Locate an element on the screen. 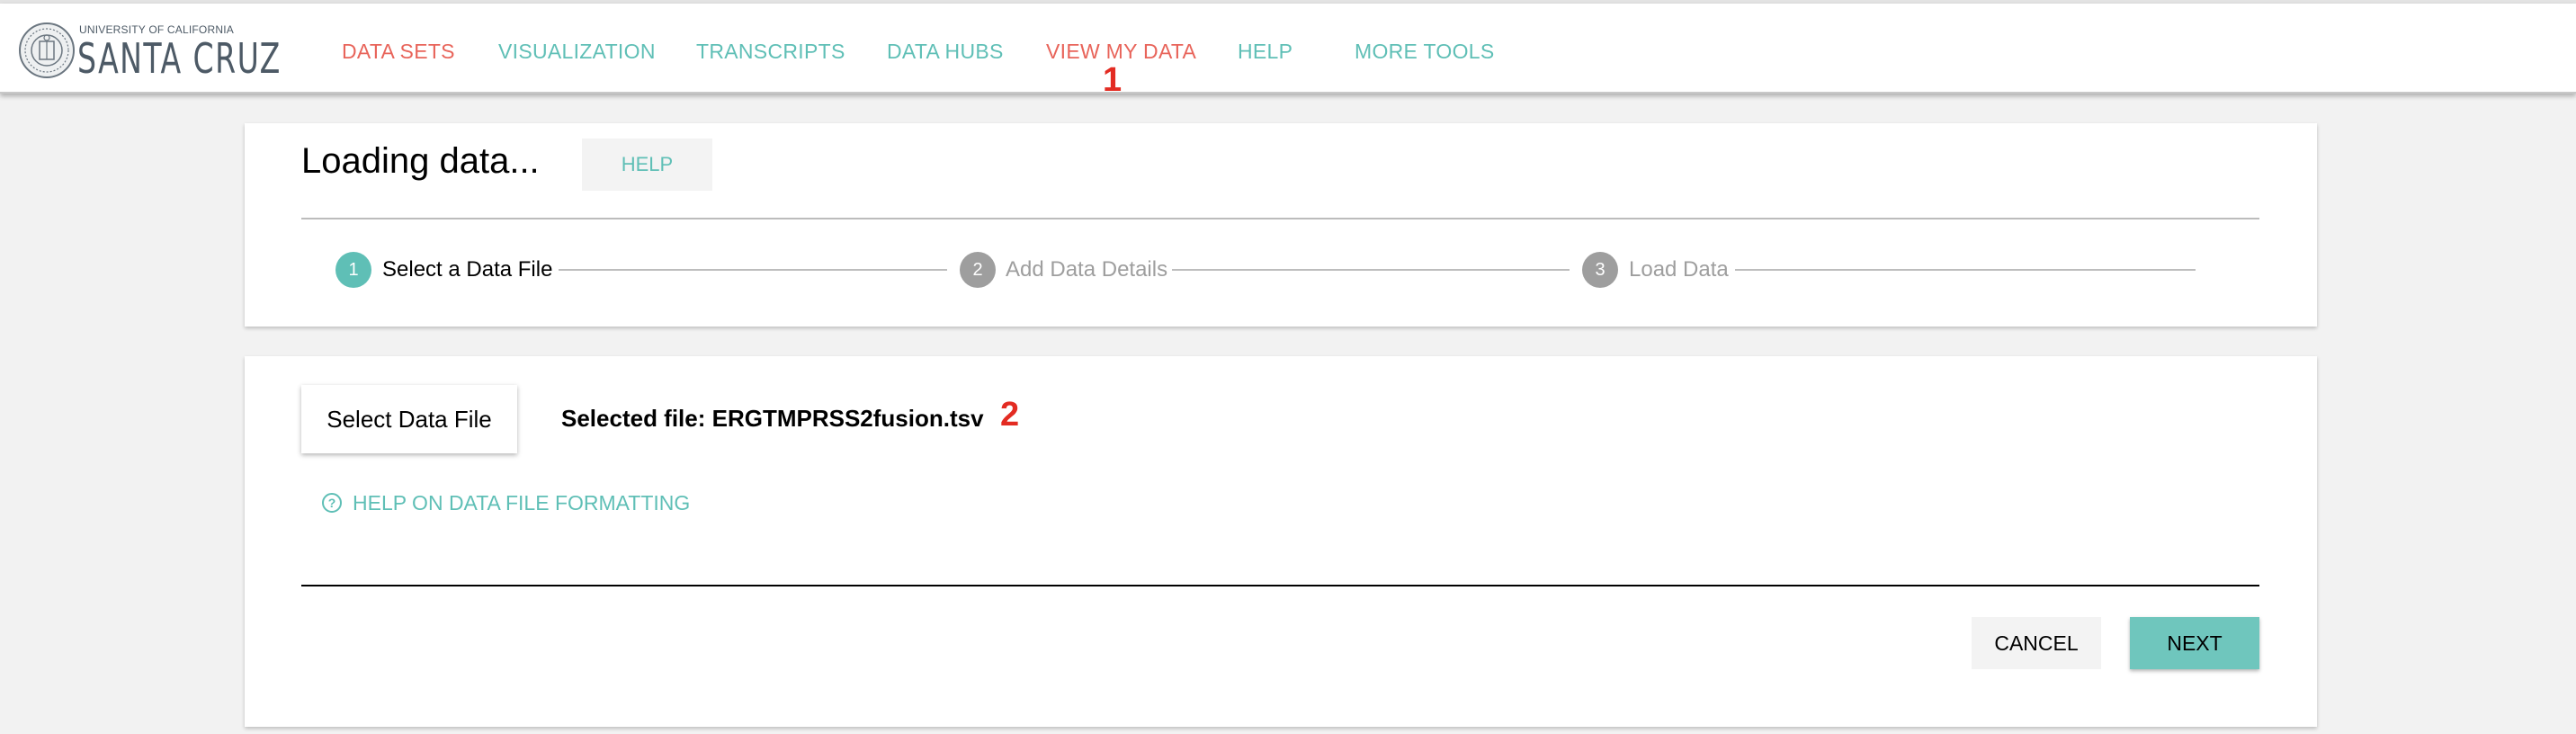  step-1-label: Select a Data File is located at coordinates (467, 269).